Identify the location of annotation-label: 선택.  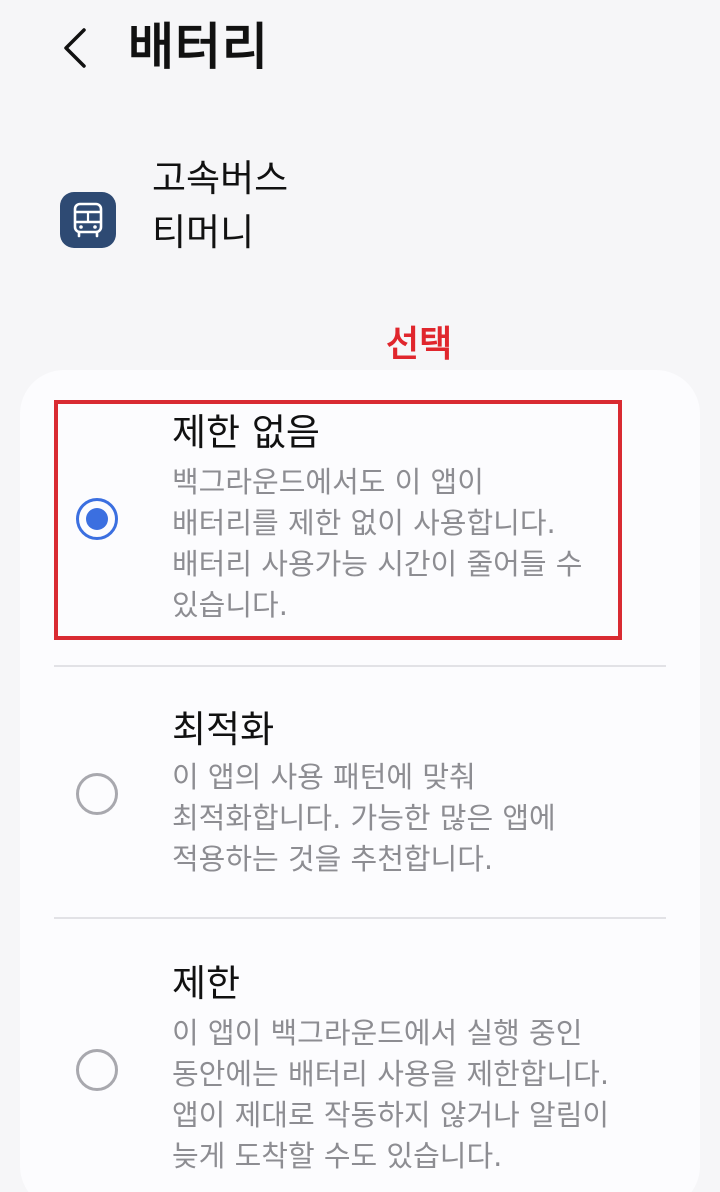
(419, 344).